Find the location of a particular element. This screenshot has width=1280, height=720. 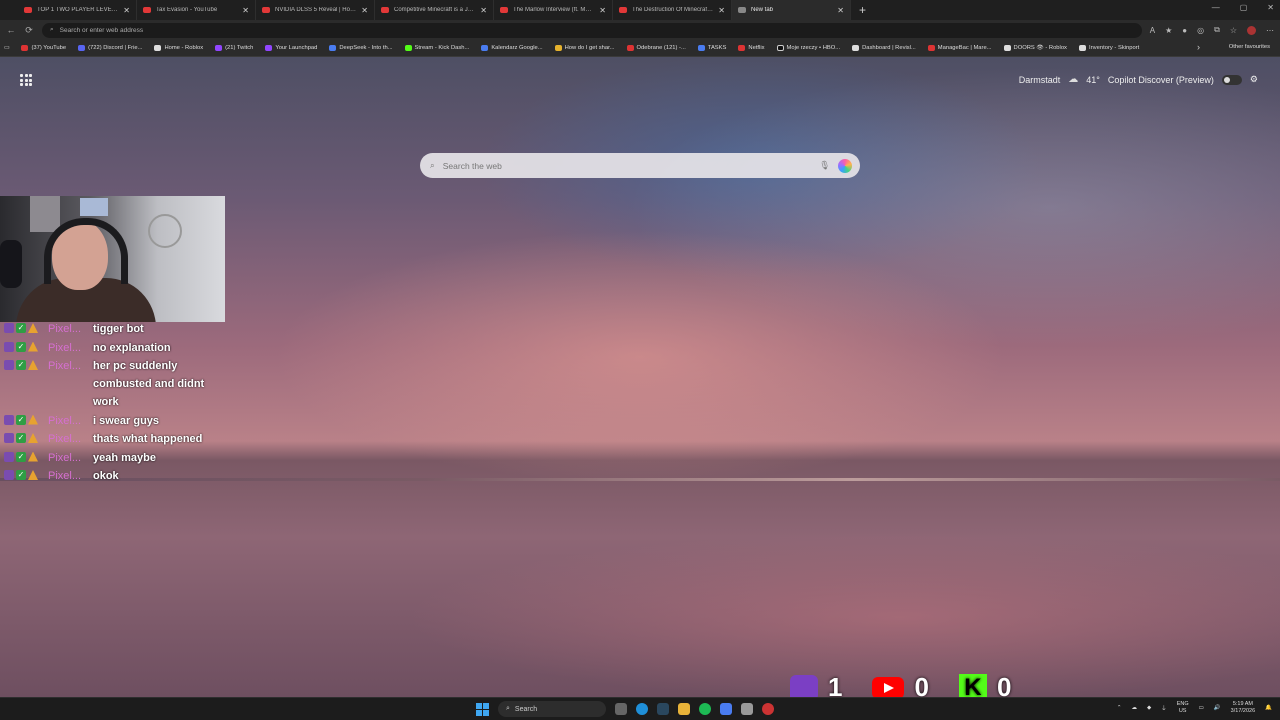

edge-icon is located at coordinates (642, 709).